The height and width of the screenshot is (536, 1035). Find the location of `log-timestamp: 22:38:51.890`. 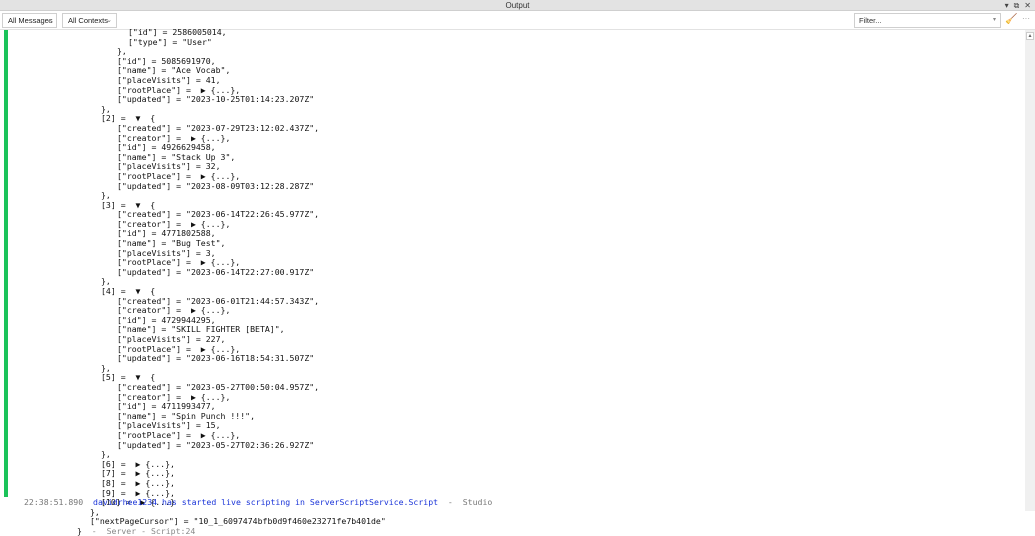

log-timestamp: 22:38:51.890 is located at coordinates (54, 502).